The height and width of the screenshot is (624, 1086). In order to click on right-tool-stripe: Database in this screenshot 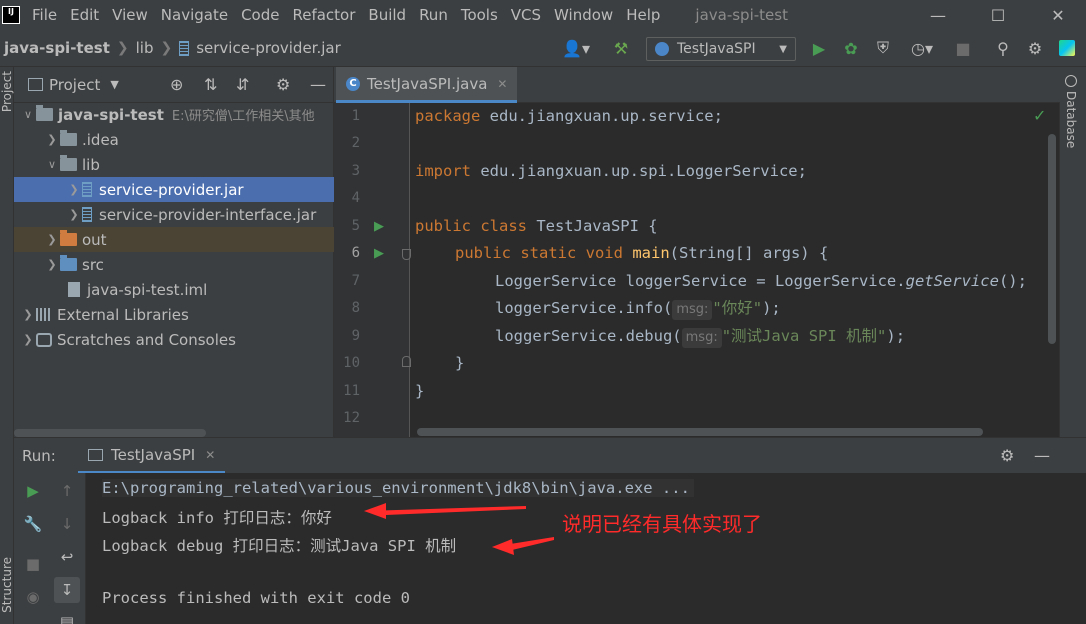, I will do `click(1072, 252)`.